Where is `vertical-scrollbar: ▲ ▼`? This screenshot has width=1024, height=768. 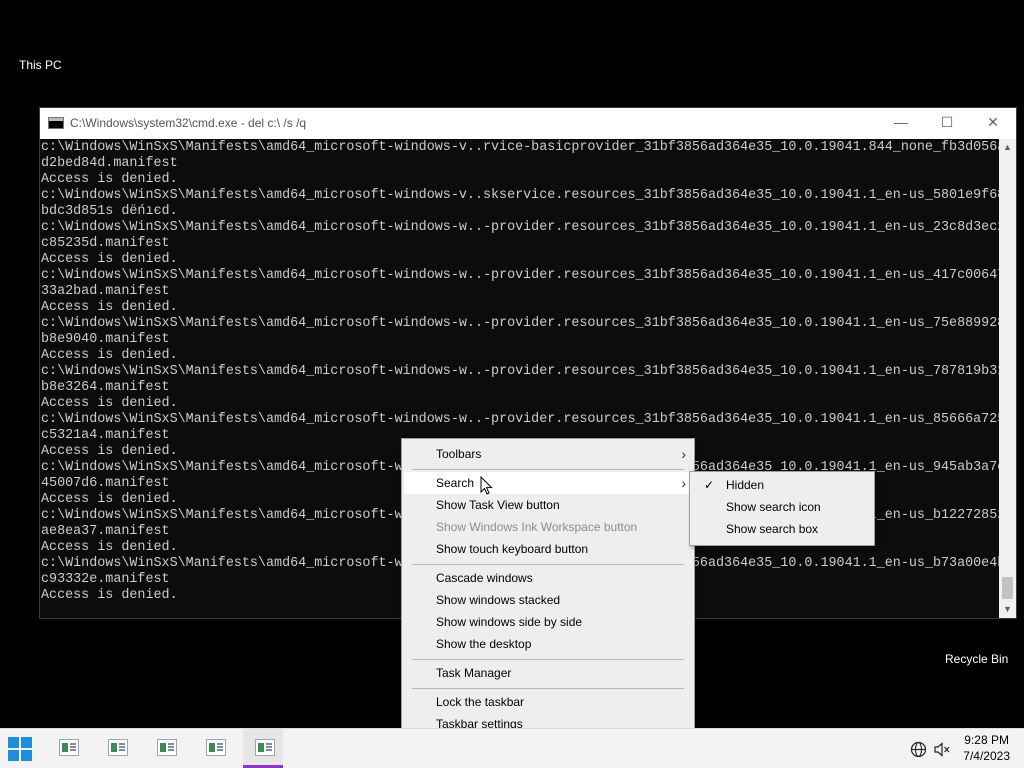
vertical-scrollbar: ▲ ▼ is located at coordinates (1007, 378).